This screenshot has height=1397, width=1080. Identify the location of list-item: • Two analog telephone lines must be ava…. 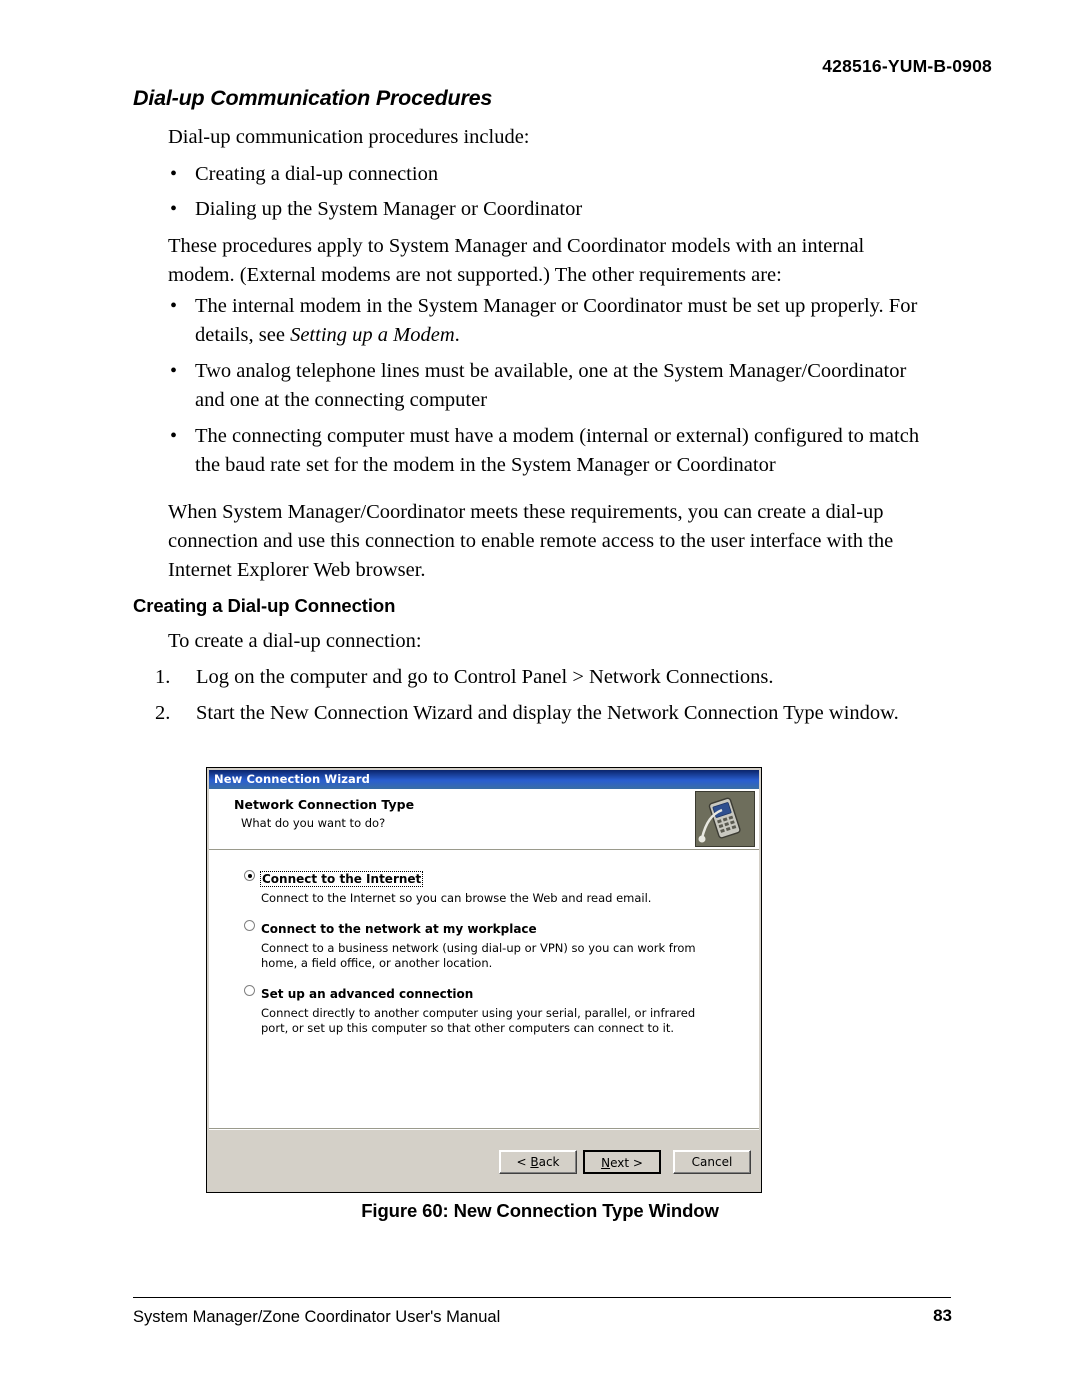
(533, 386).